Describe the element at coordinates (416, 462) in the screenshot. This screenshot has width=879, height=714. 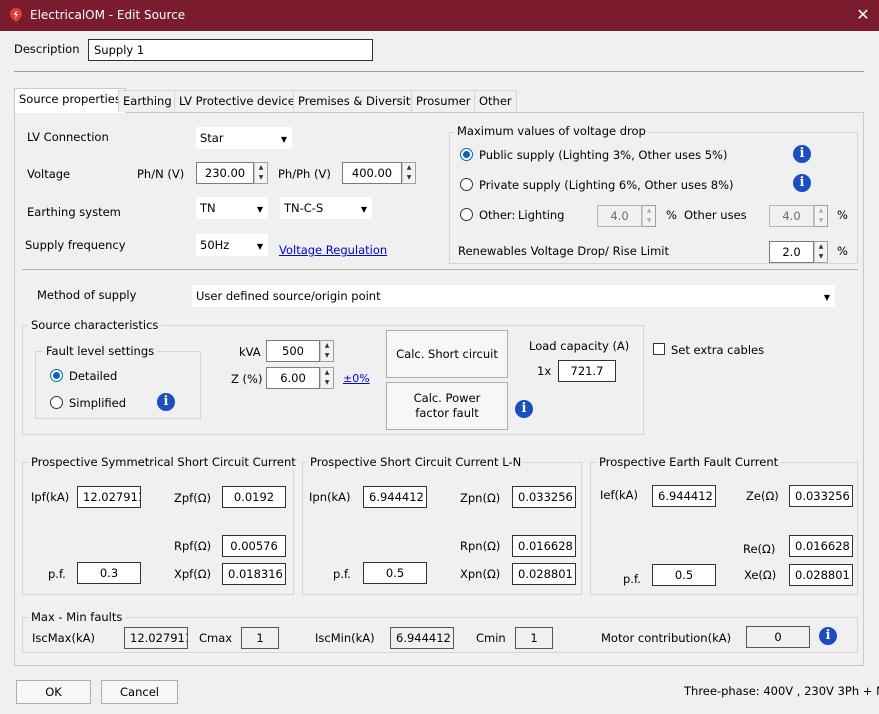
I see `pscc-title: Prospective Short Circuit Current L-N` at that location.